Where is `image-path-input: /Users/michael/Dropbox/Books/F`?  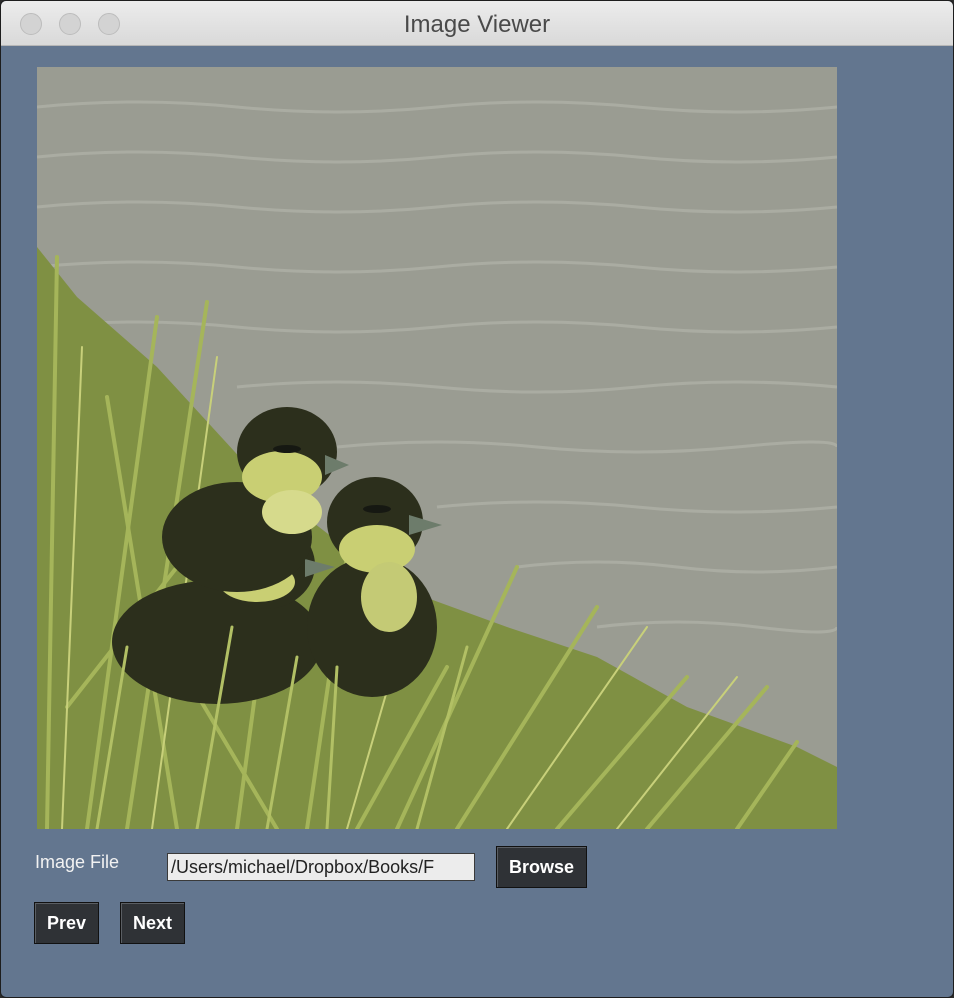
image-path-input: /Users/michael/Dropbox/Books/F is located at coordinates (321, 867).